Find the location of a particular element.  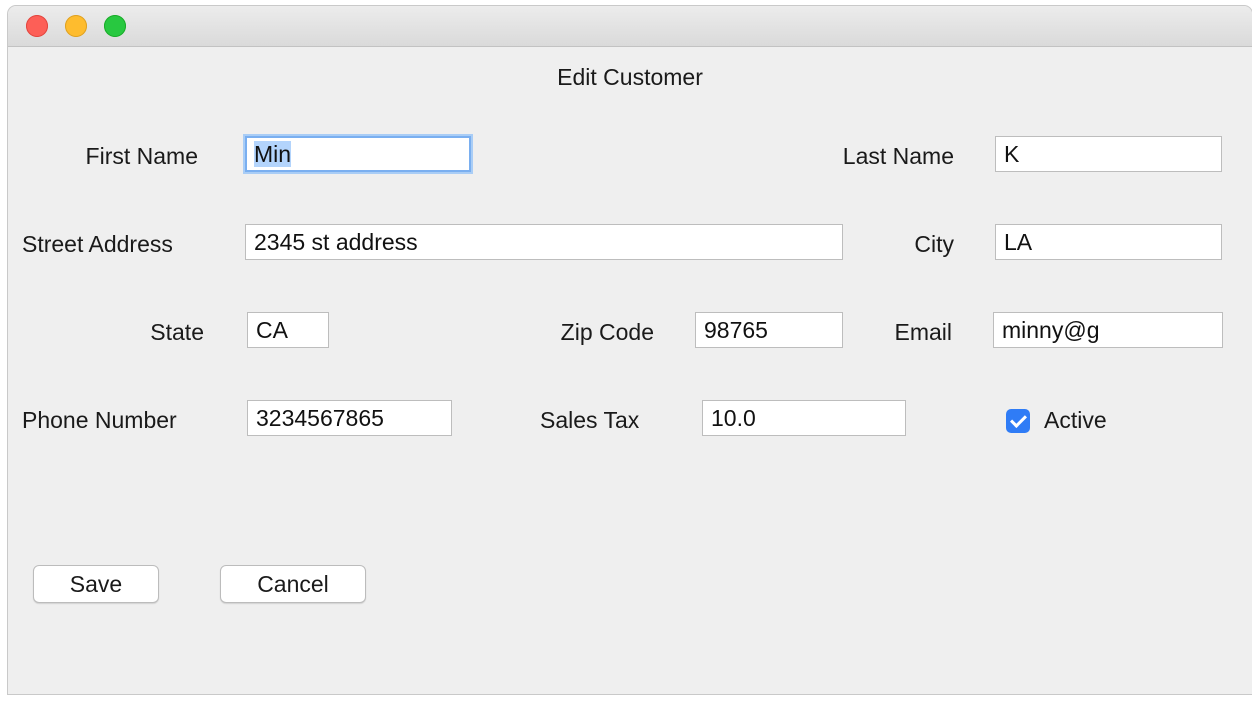

cancel-button: Cancel is located at coordinates (293, 584).